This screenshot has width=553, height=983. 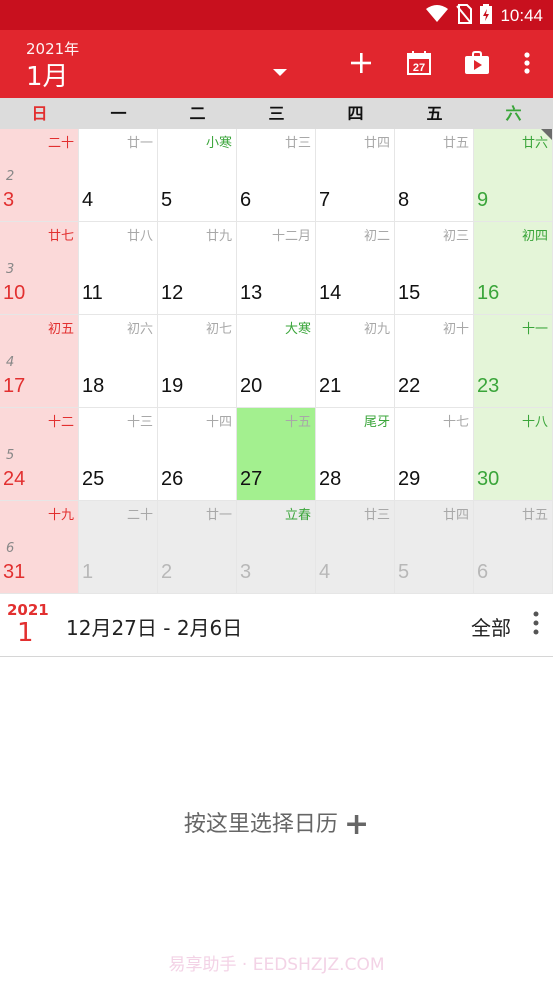 I want to click on today-button: 27, so click(x=419, y=65).